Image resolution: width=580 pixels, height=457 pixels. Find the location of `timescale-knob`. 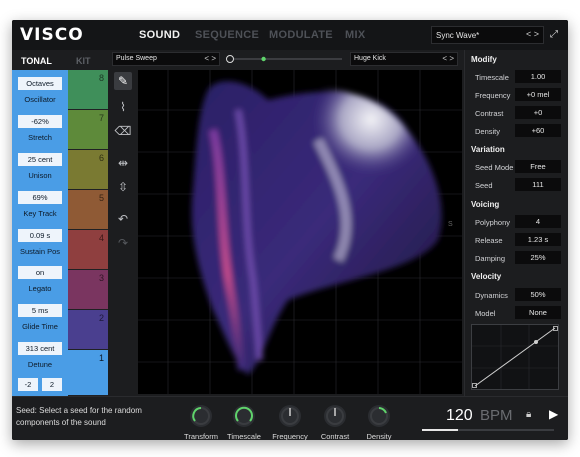

timescale-knob is located at coordinates (244, 416).